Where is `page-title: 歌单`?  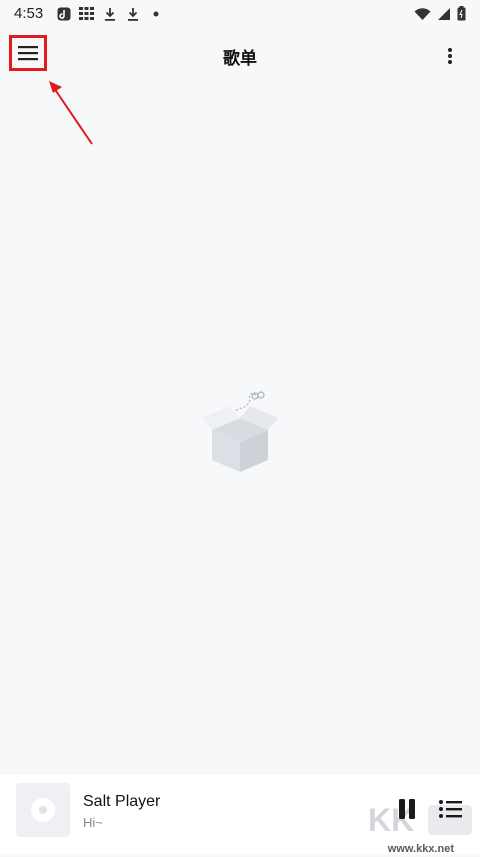
page-title: 歌单 is located at coordinates (240, 58).